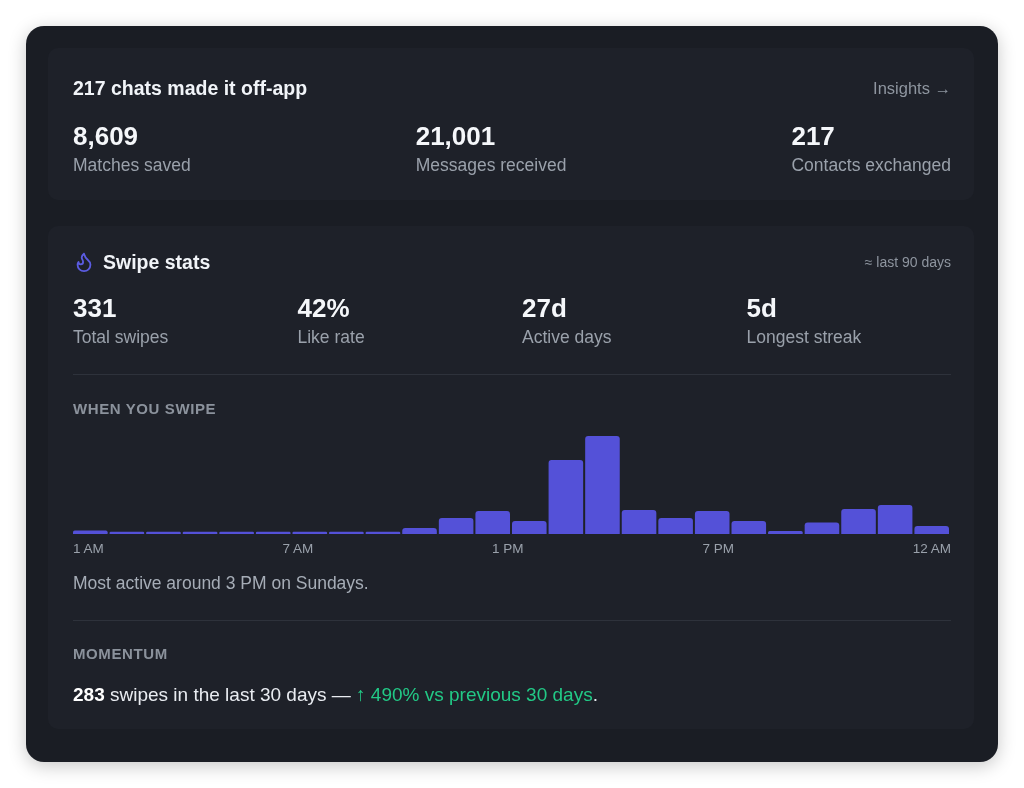 This screenshot has height=788, width=1024. Describe the element at coordinates (106, 136) in the screenshot. I see `stat-value: 8,609` at that location.